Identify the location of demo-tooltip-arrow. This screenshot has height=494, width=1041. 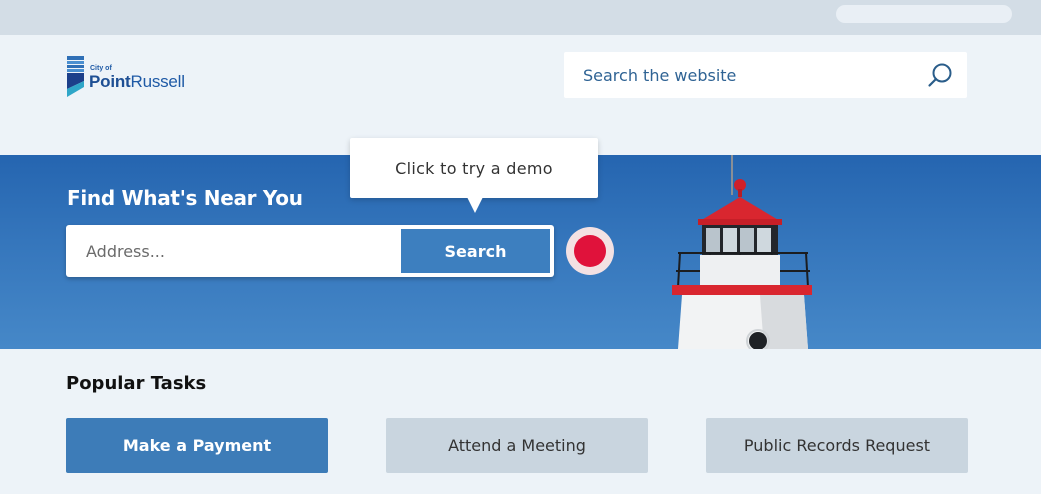
(475, 205).